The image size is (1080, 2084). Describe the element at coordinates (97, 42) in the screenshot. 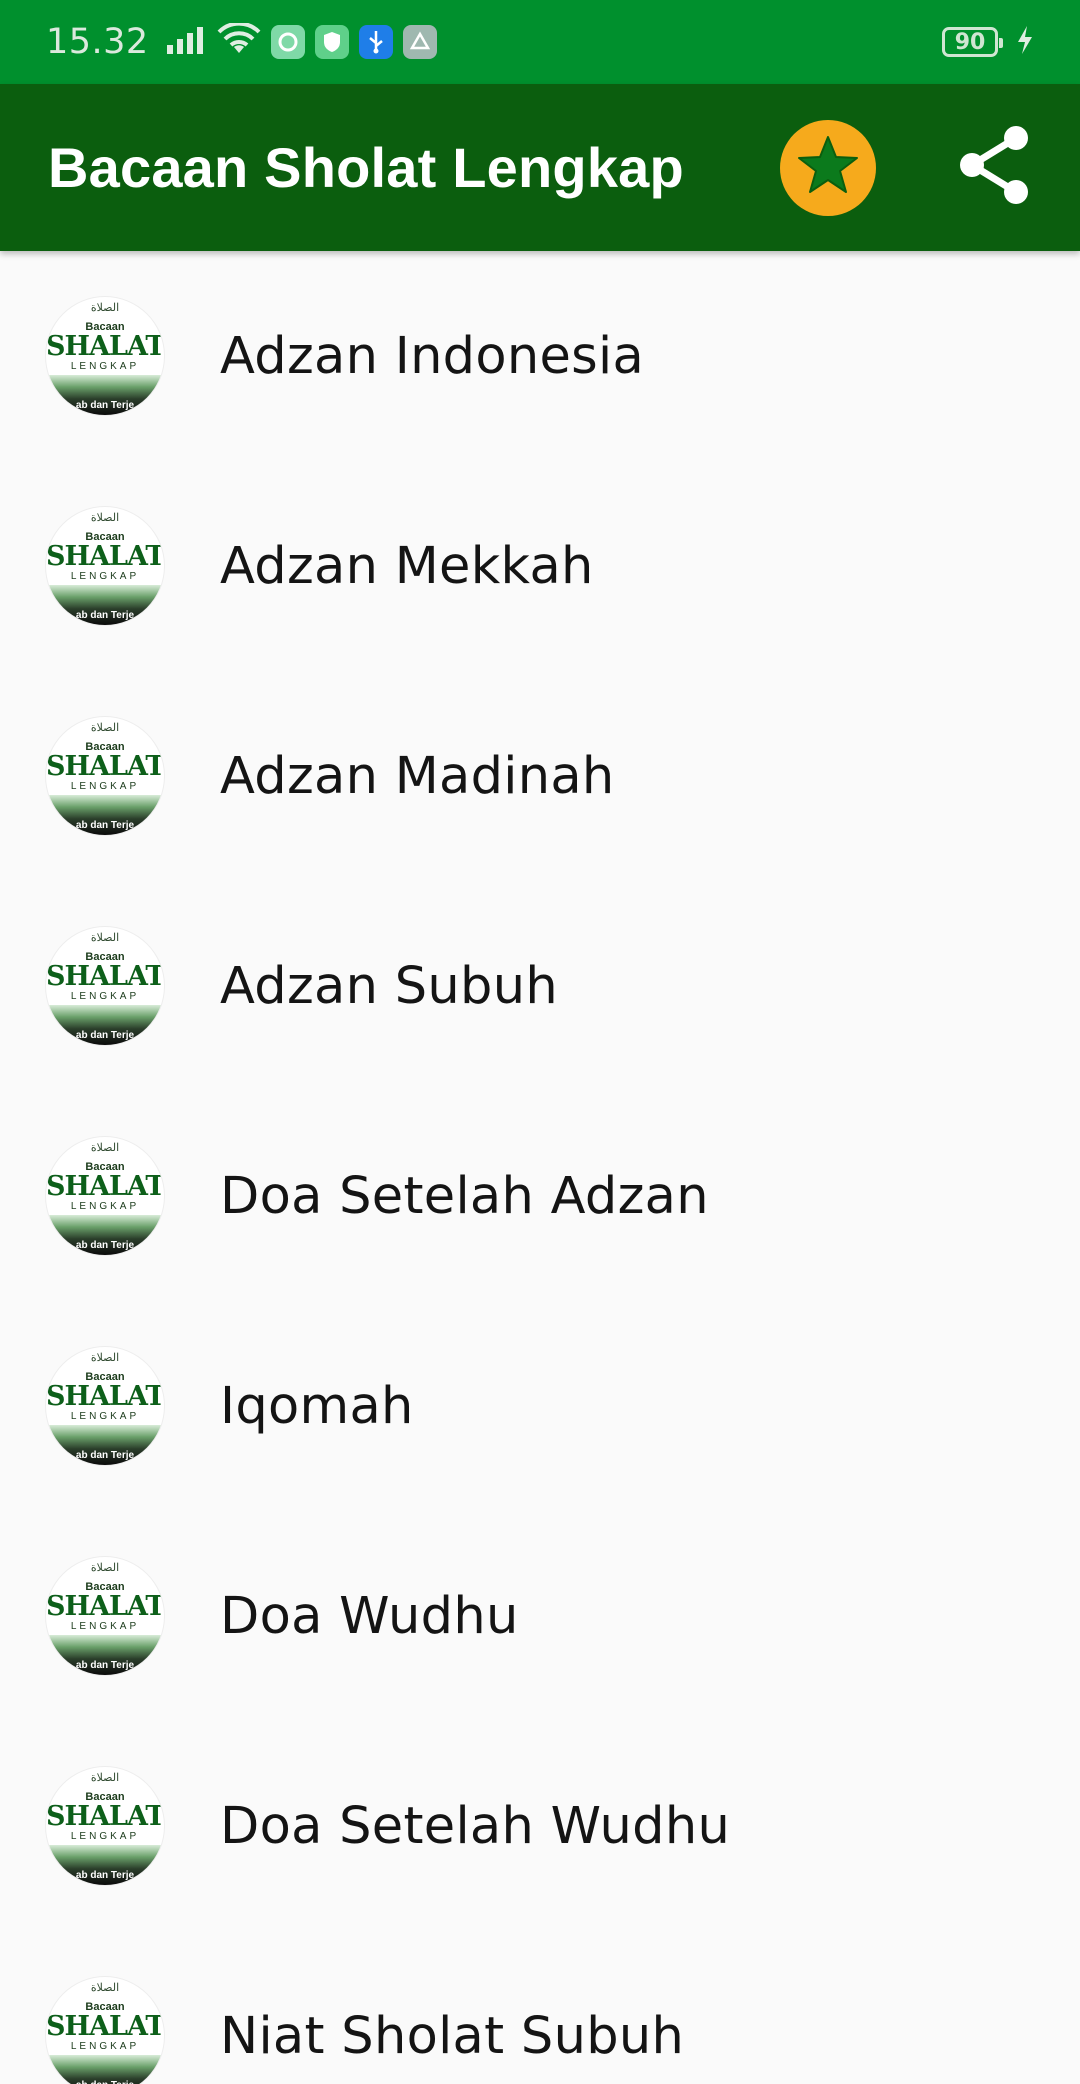

I see `status-time: 15.32` at that location.